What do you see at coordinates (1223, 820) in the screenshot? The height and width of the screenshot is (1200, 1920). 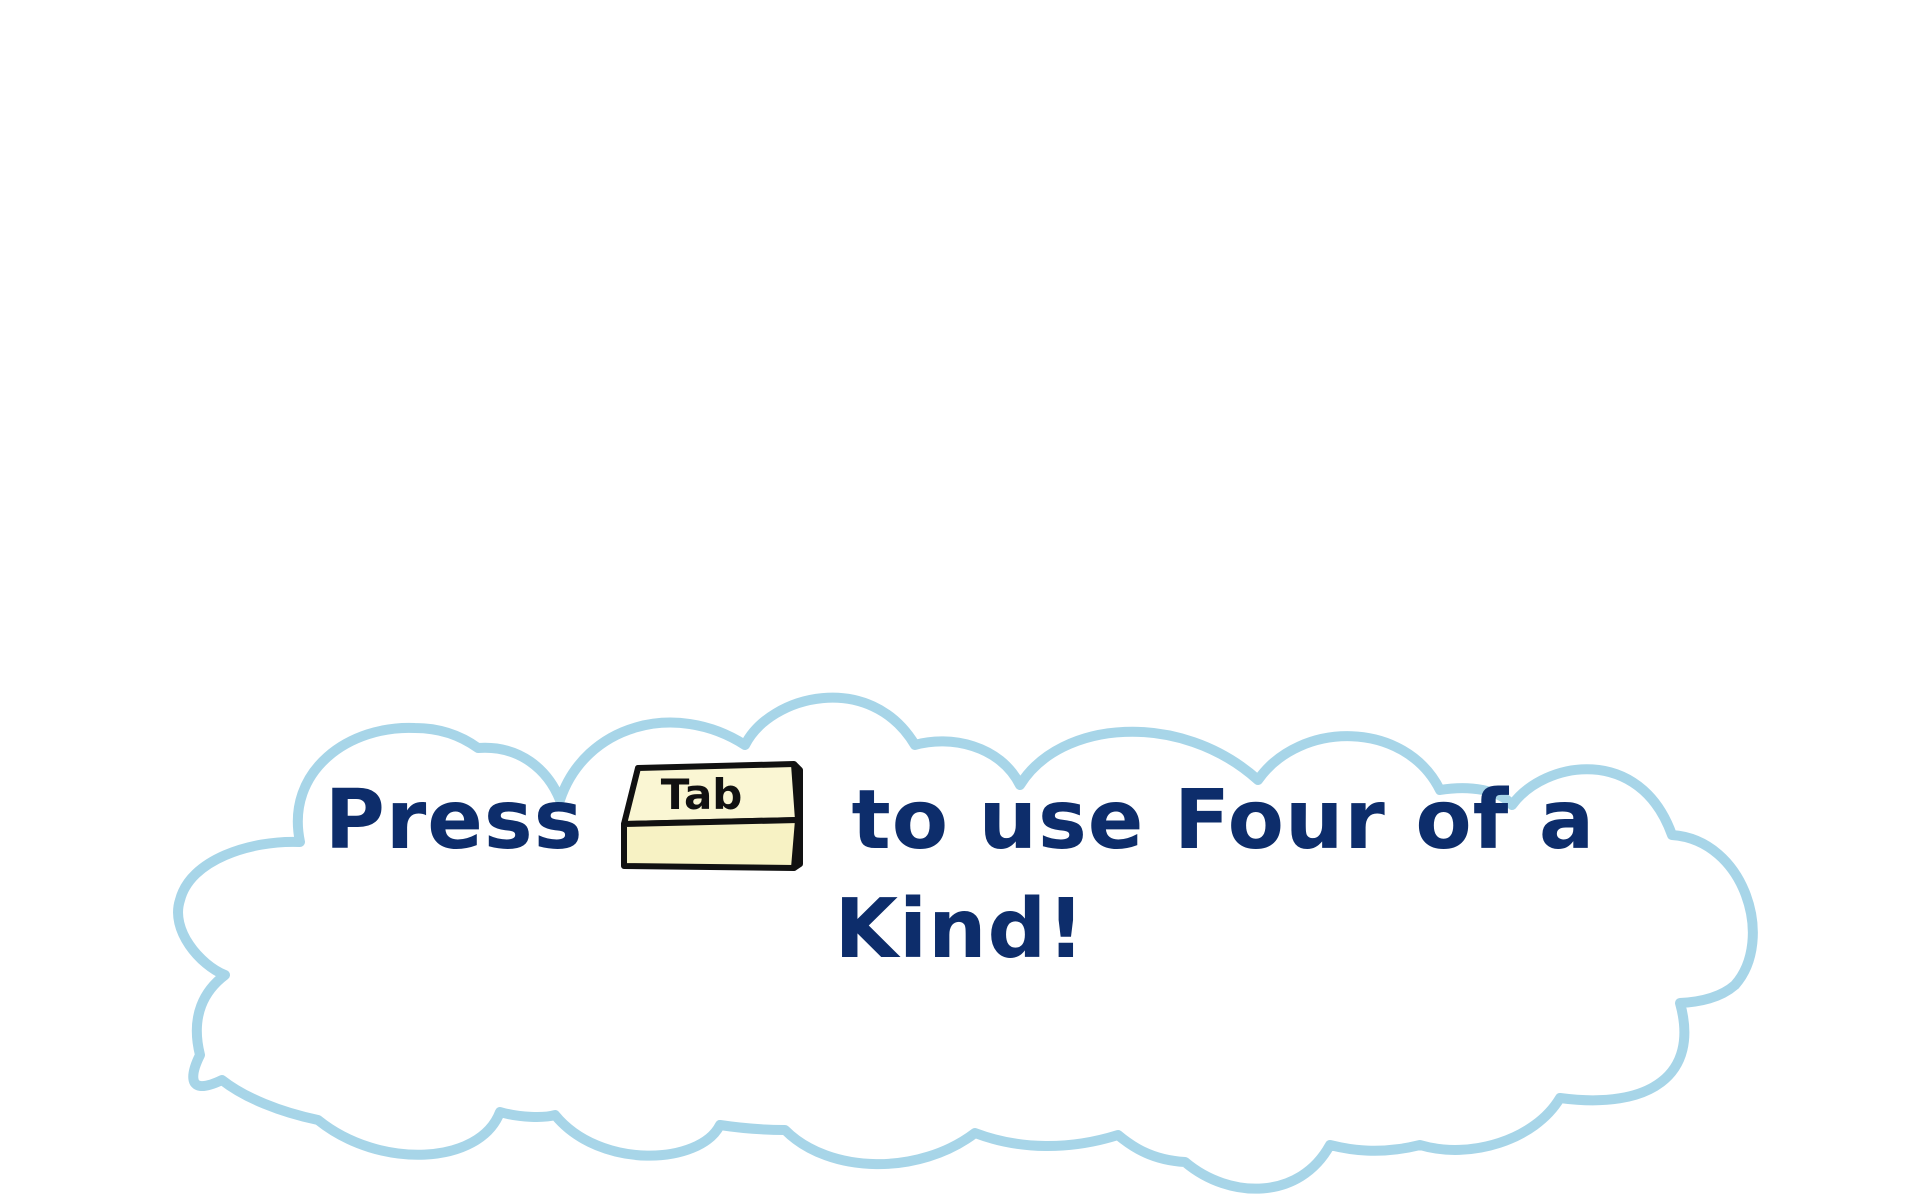 I see `hint-rest-line1: to use Four of a` at bounding box center [1223, 820].